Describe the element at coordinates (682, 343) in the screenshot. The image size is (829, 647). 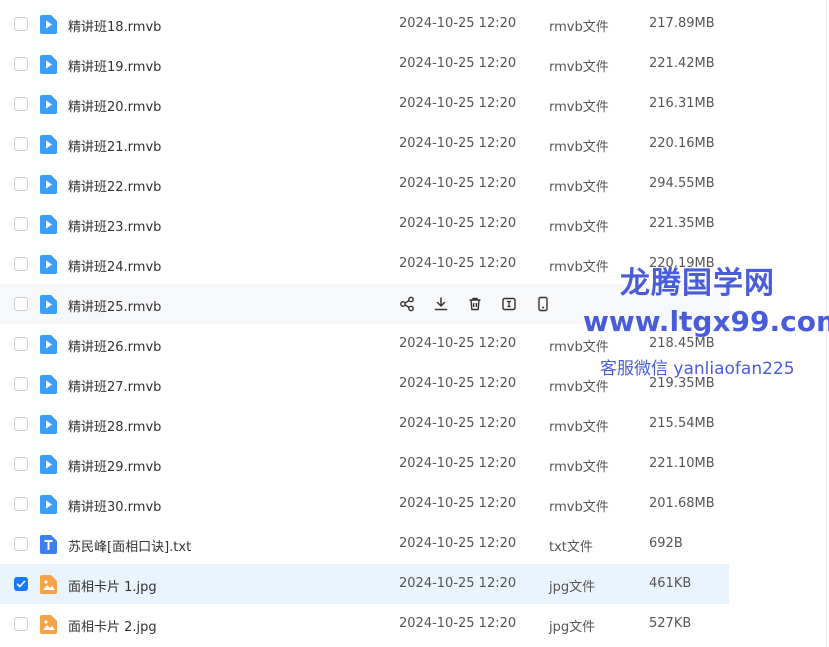
I see `file-size: 218.45MB` at that location.